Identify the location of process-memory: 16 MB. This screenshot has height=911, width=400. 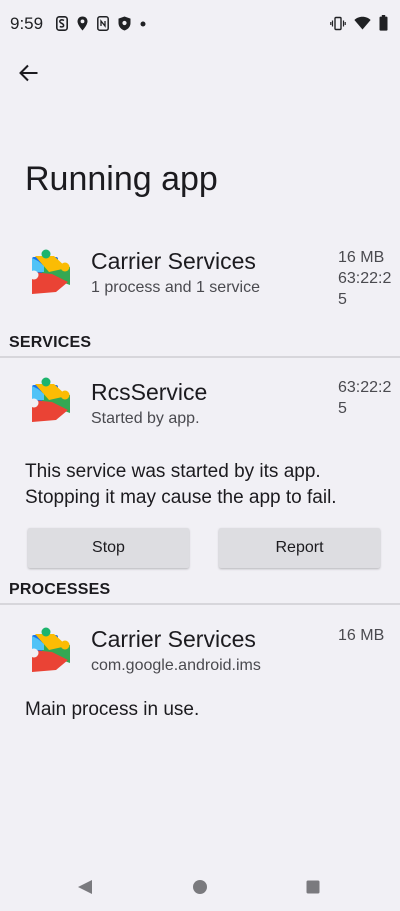
(361, 635).